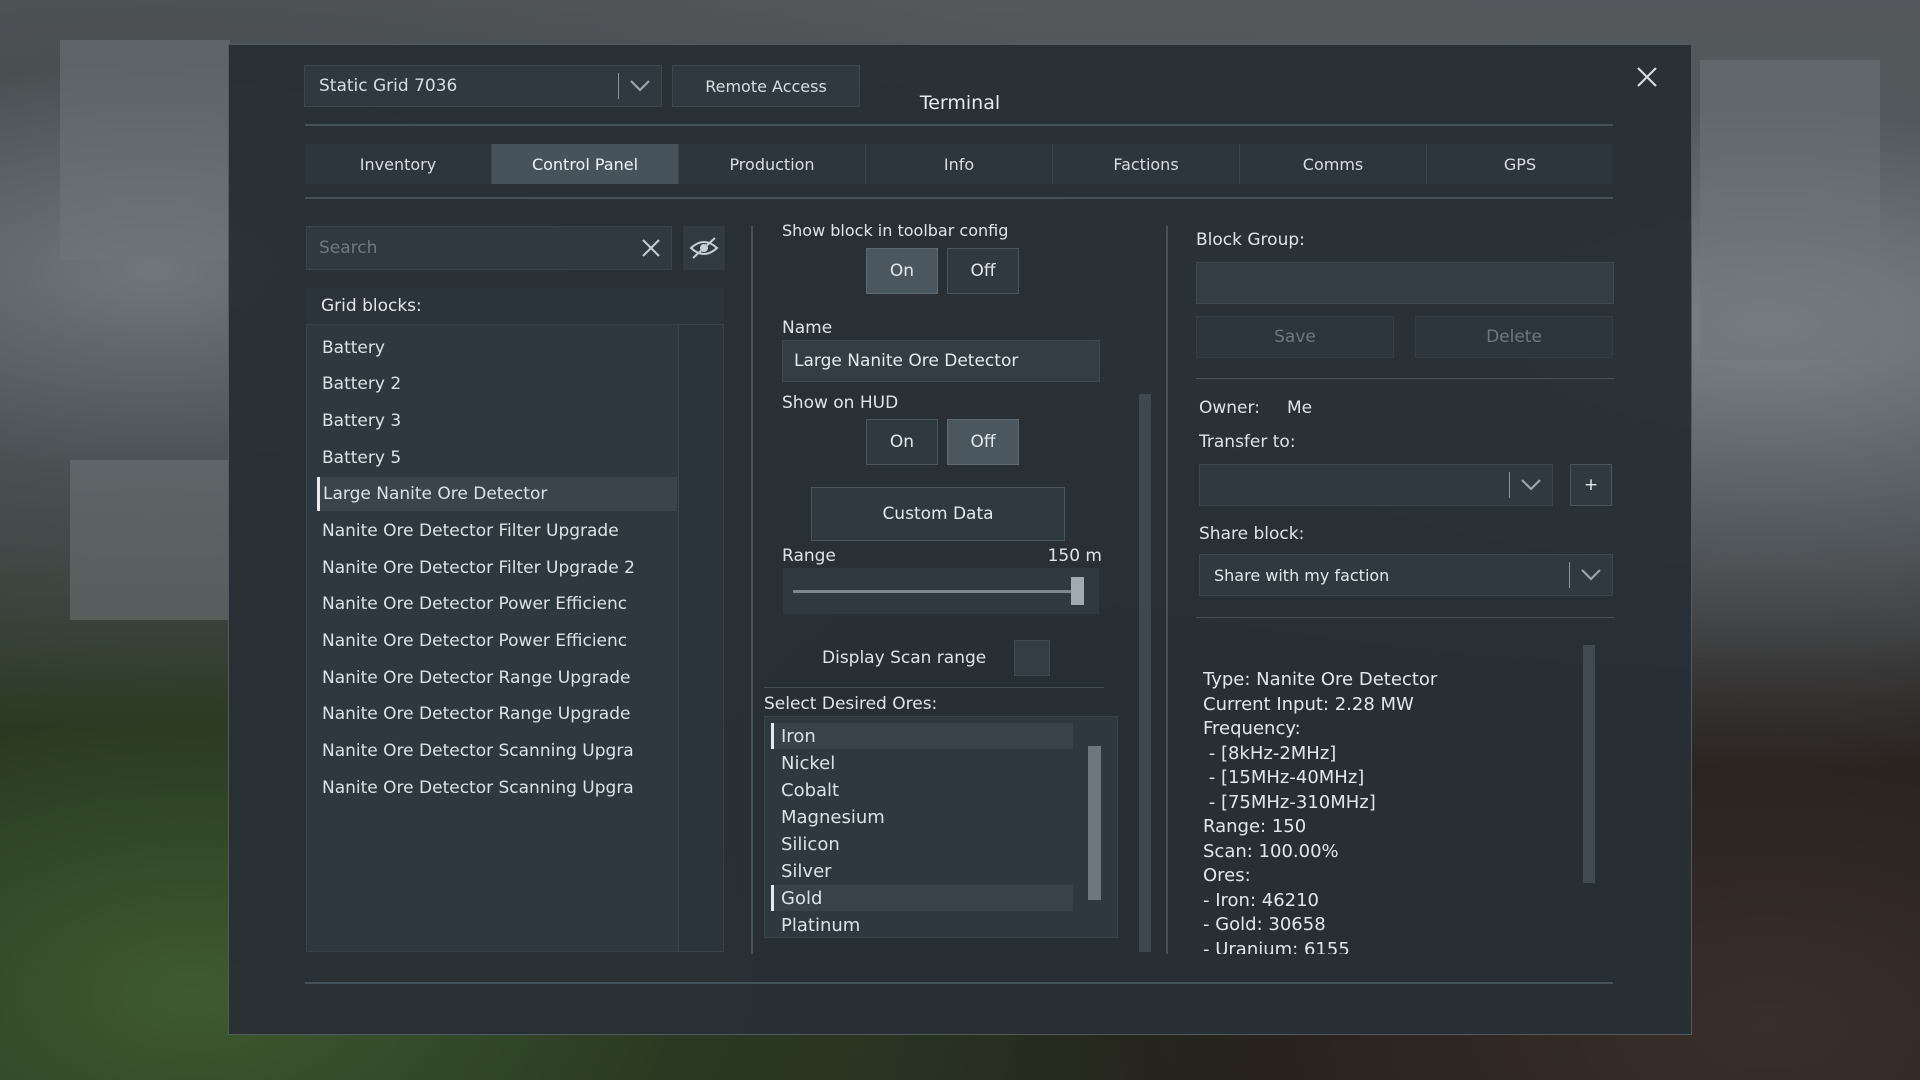 This screenshot has height=1080, width=1920. Describe the element at coordinates (1146, 164) in the screenshot. I see `tab-factions: Factions` at that location.